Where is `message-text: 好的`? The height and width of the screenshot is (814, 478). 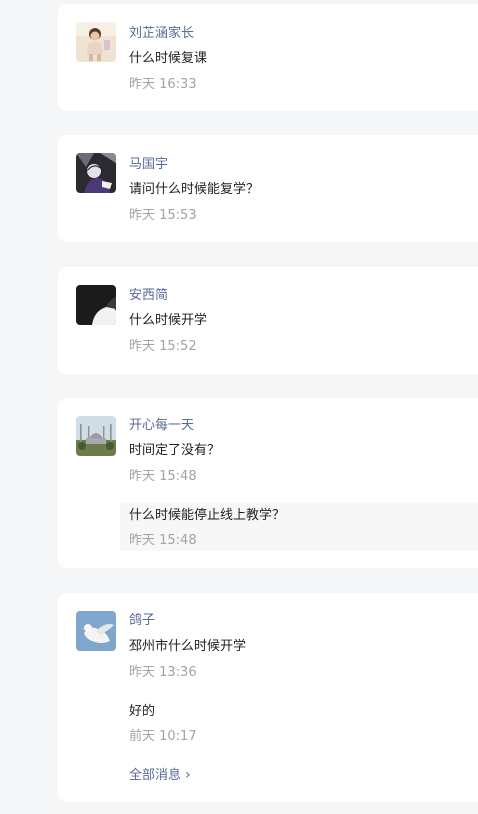 message-text: 好的 is located at coordinates (142, 711).